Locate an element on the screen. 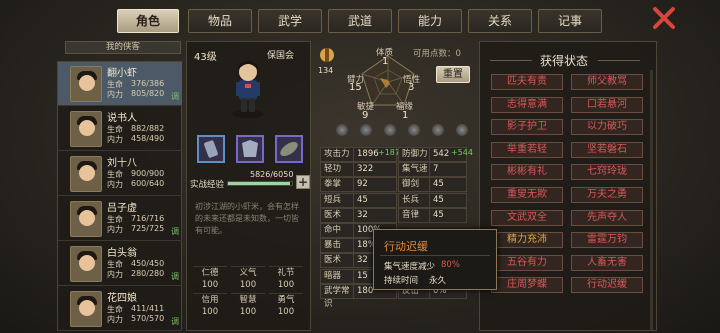 The image size is (720, 333). tab-3: 武道 is located at coordinates (360, 21).